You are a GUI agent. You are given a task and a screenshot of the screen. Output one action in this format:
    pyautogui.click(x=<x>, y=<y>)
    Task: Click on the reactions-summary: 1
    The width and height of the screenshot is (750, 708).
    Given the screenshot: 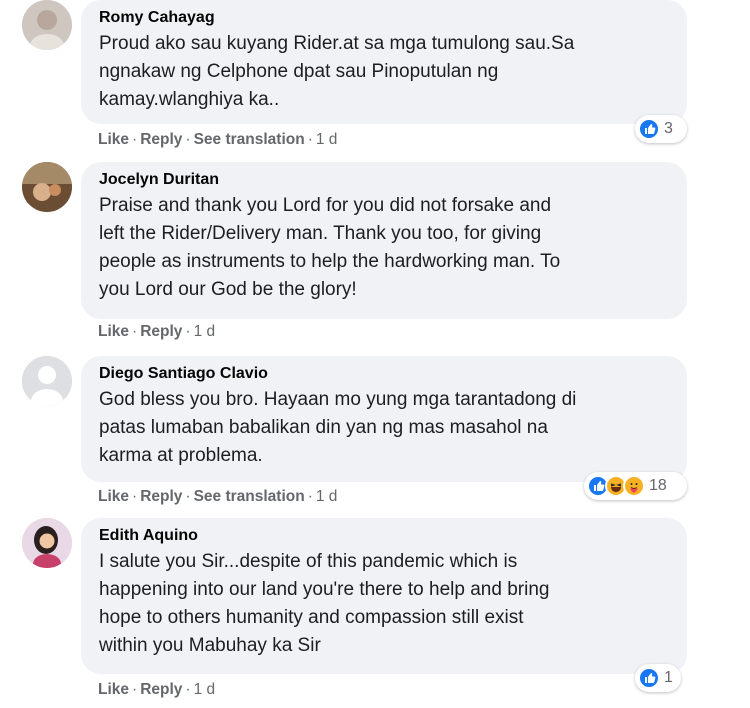 What is the action you would take?
    pyautogui.click(x=658, y=678)
    